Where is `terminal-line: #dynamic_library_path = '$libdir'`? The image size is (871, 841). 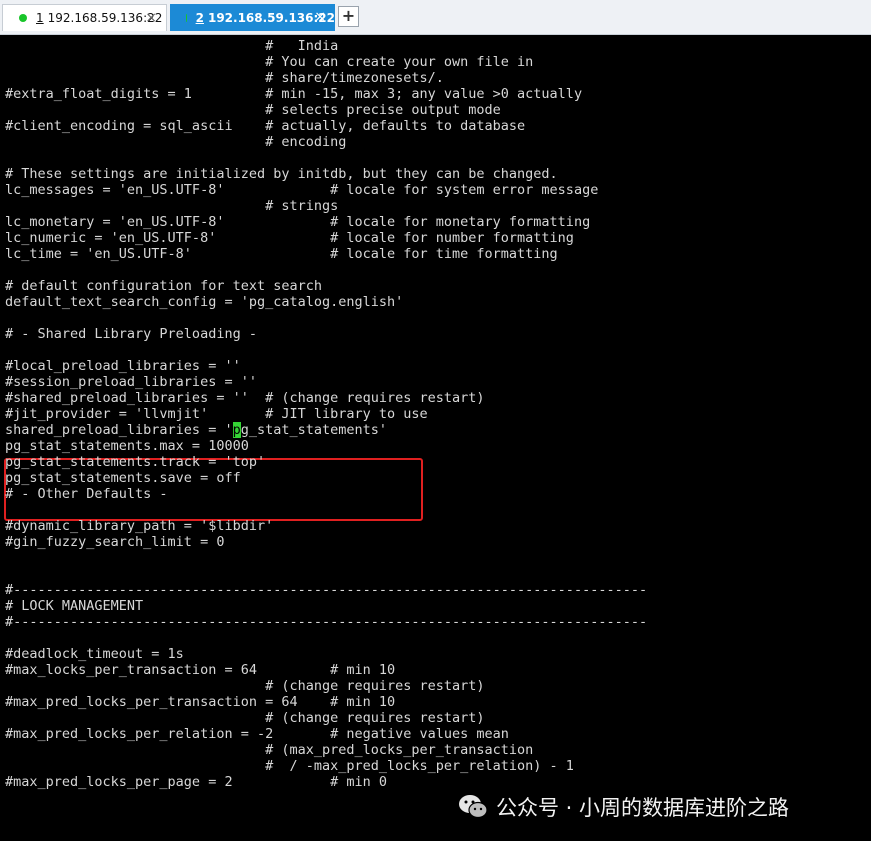 terminal-line: #dynamic_library_path = '$libdir' is located at coordinates (139, 526).